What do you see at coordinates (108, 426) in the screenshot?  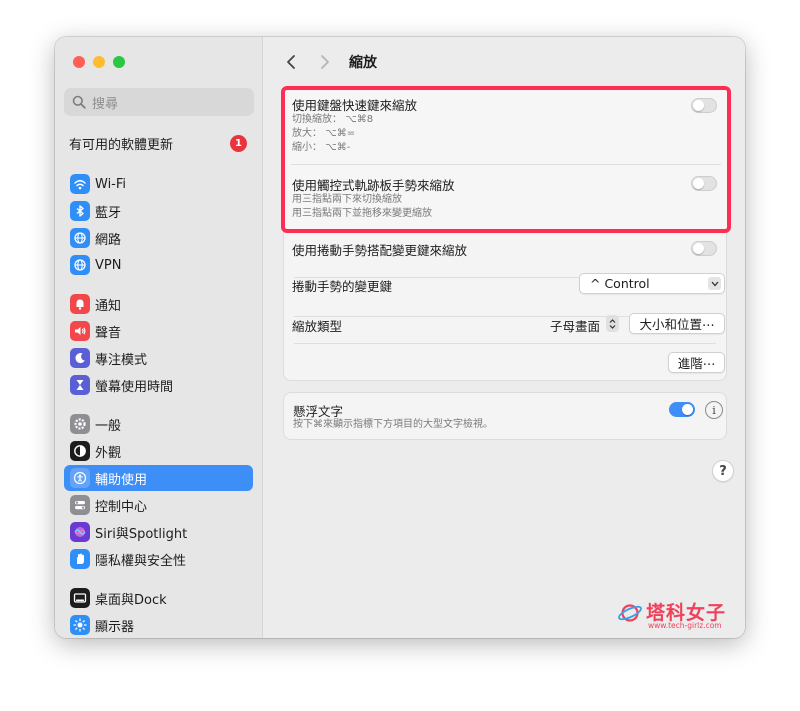 I see `sidebar-item-label: 一般` at bounding box center [108, 426].